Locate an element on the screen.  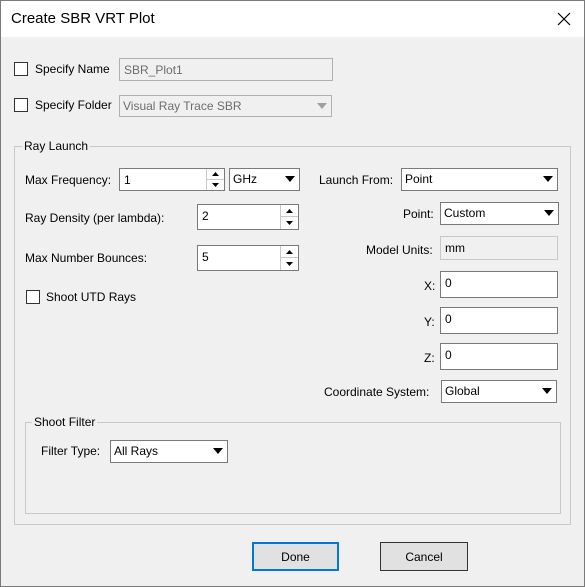
max-bounces-spinner is located at coordinates (289, 258).